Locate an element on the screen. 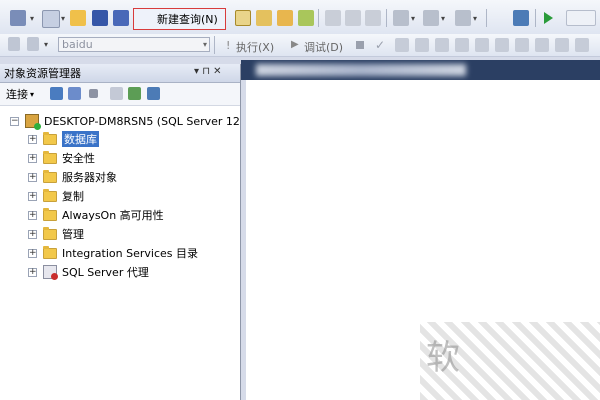 The height and width of the screenshot is (400, 600). tree-node-label: 安全性 is located at coordinates (78, 158).